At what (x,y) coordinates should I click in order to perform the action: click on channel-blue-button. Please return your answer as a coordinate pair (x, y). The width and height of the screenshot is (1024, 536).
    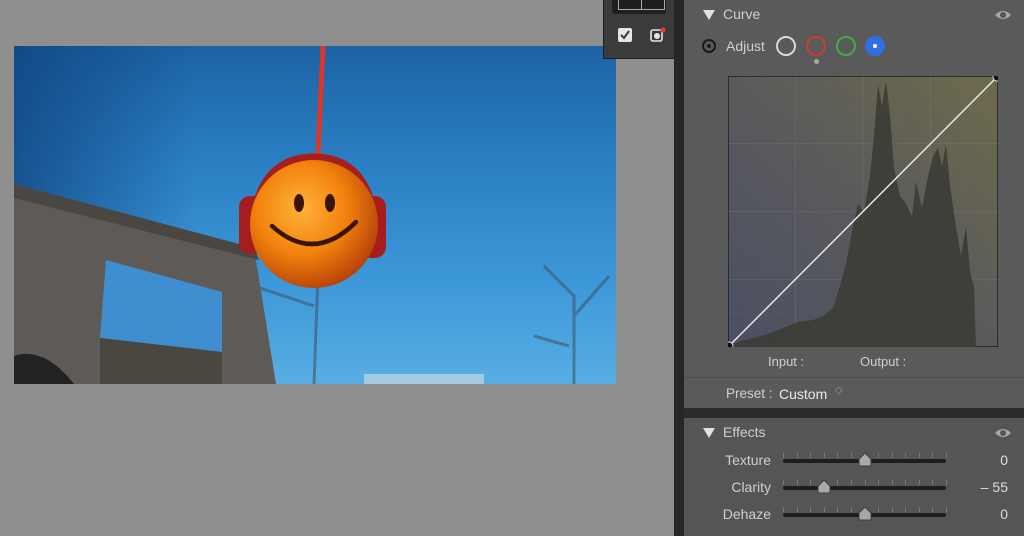
    Looking at the image, I should click on (875, 46).